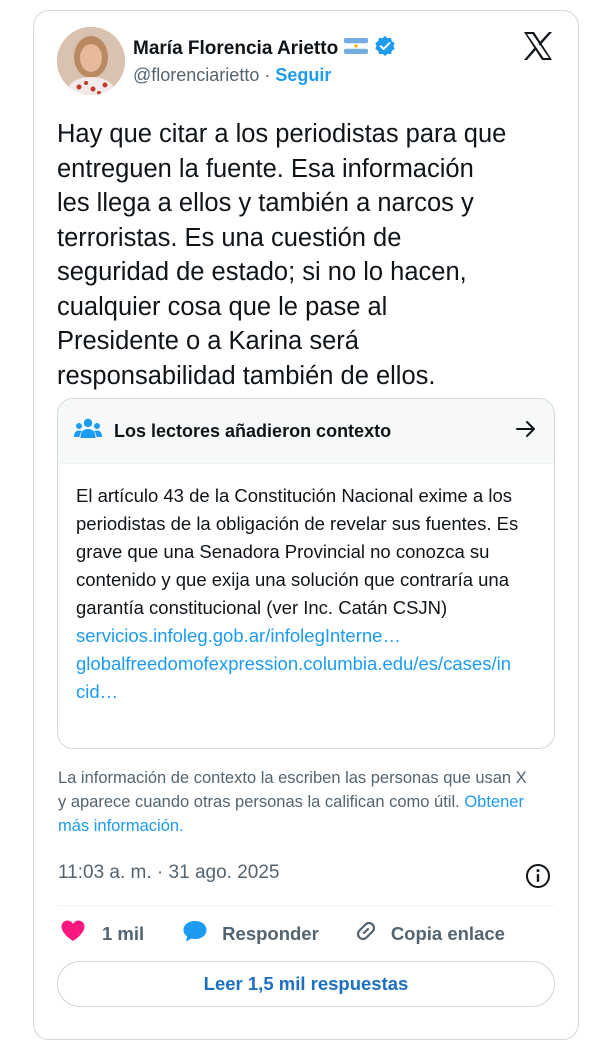 Image resolution: width=607 pixels, height=1040 pixels. Describe the element at coordinates (526, 431) in the screenshot. I see `arrow-right-icon` at that location.